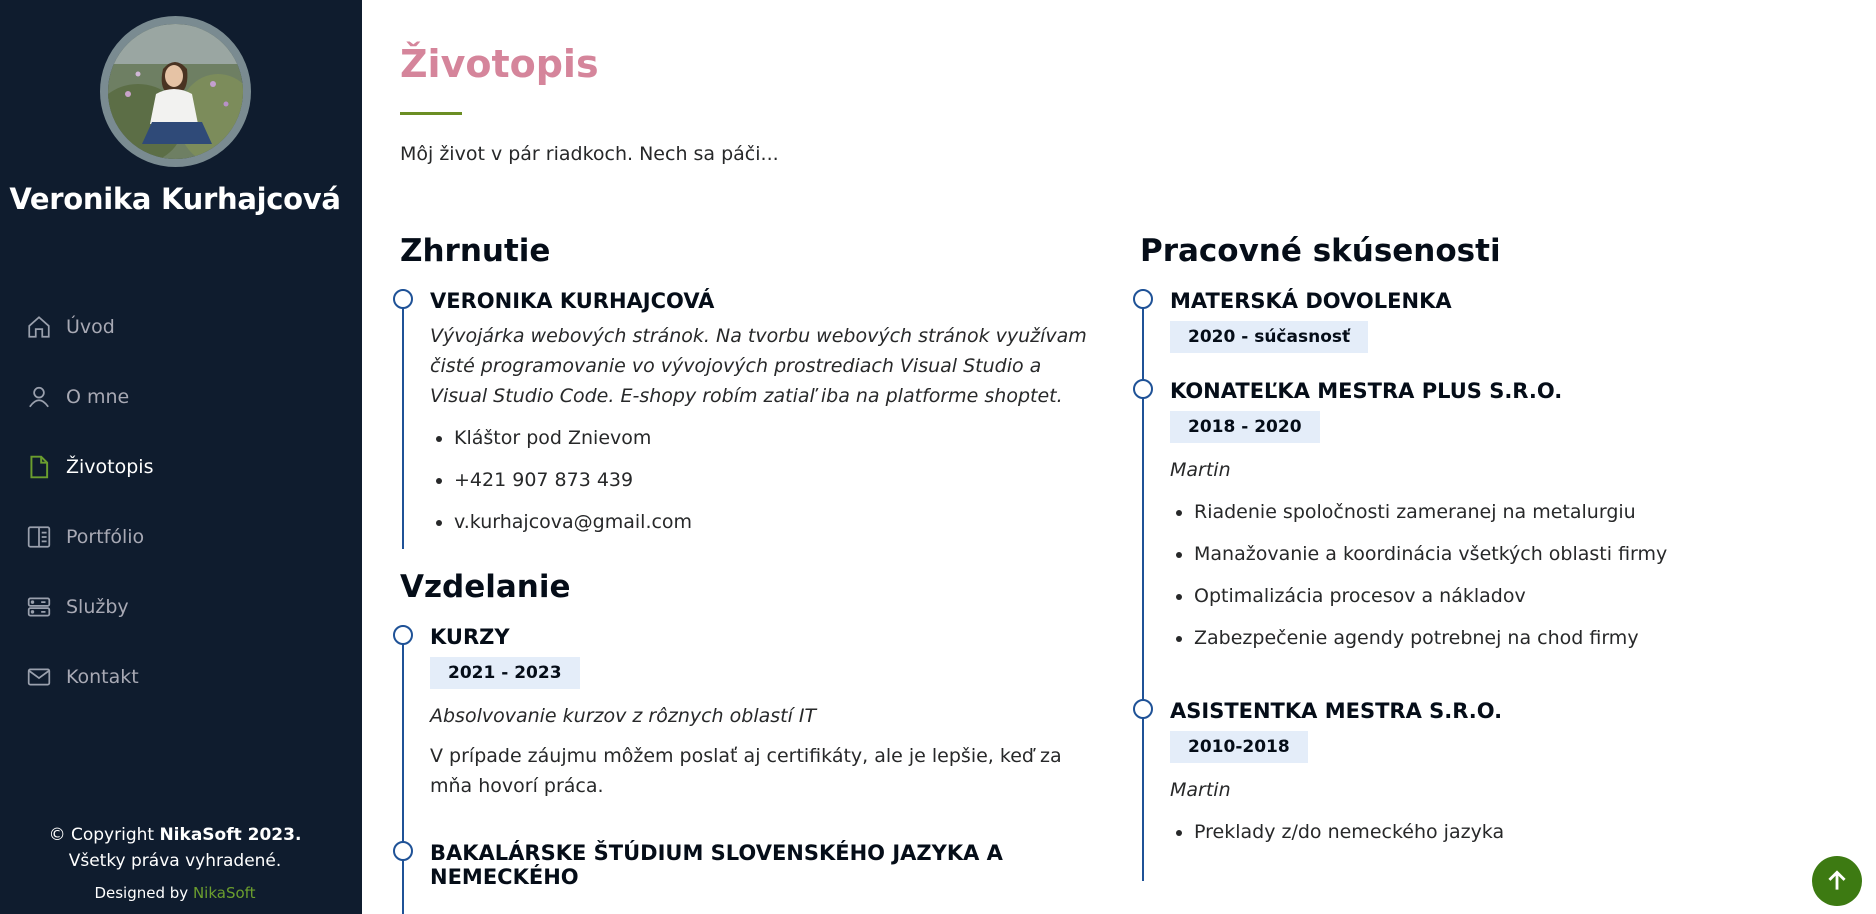  I want to click on arrow-up-icon, so click(1837, 880).